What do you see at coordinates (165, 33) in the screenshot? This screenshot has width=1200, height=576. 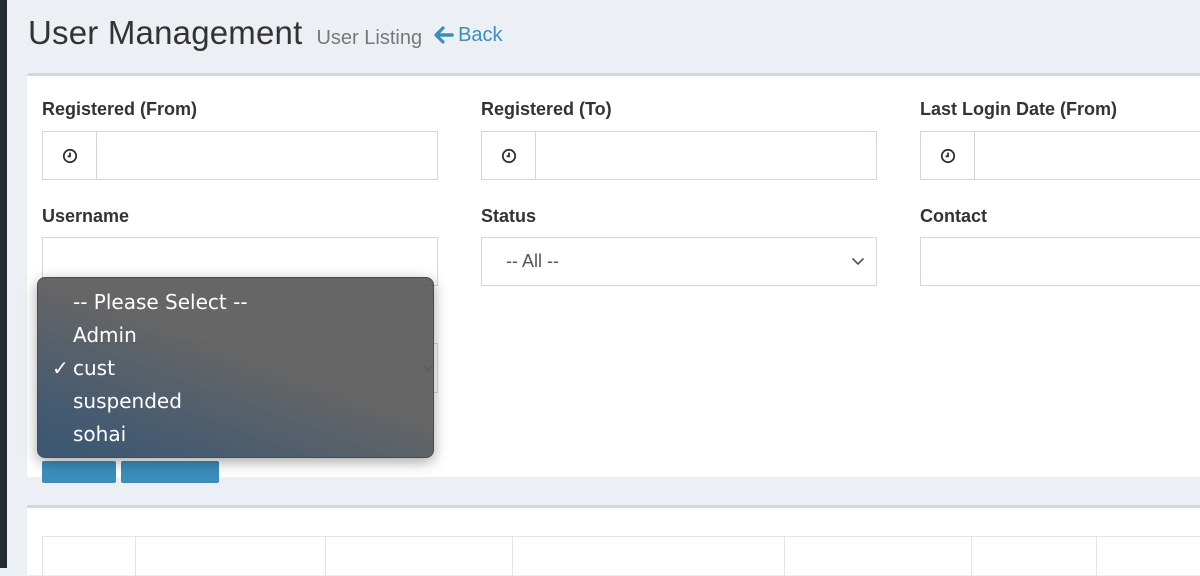 I see `page-title: User Management` at bounding box center [165, 33].